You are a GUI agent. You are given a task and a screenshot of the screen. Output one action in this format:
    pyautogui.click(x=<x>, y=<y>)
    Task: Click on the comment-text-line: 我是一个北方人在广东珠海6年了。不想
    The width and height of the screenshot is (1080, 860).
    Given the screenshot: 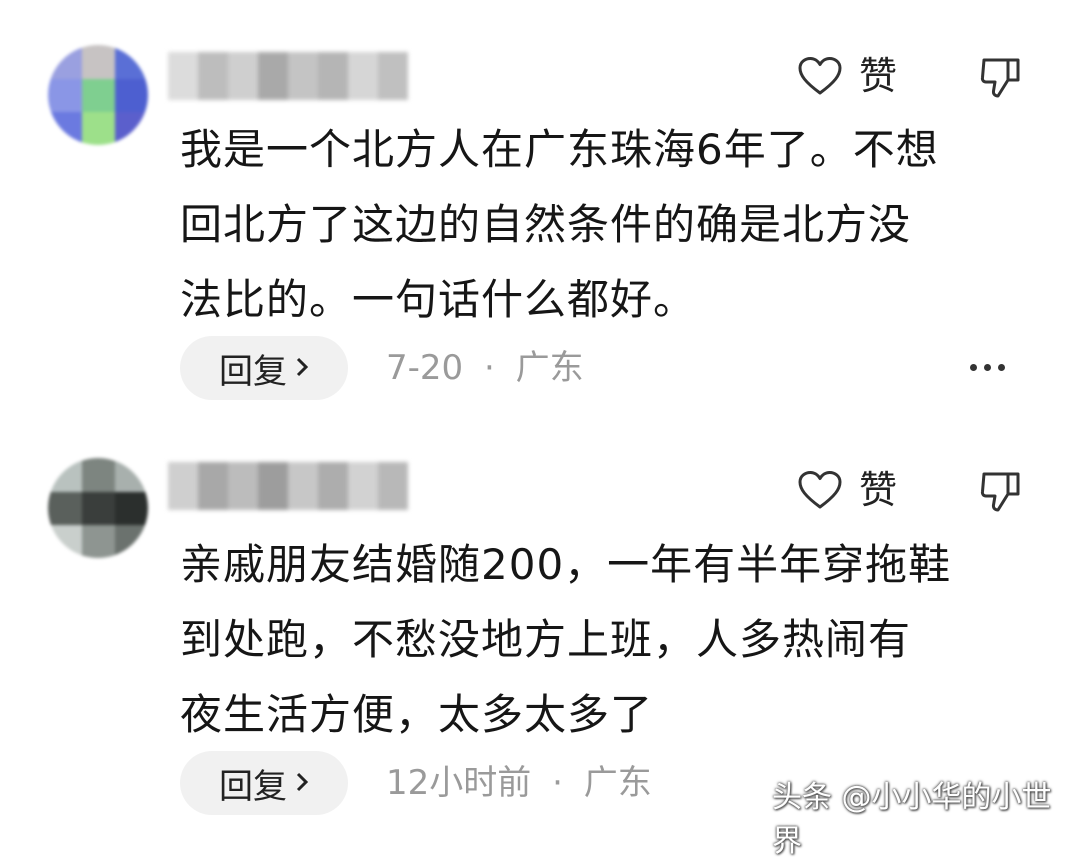 What is the action you would take?
    pyautogui.click(x=559, y=149)
    